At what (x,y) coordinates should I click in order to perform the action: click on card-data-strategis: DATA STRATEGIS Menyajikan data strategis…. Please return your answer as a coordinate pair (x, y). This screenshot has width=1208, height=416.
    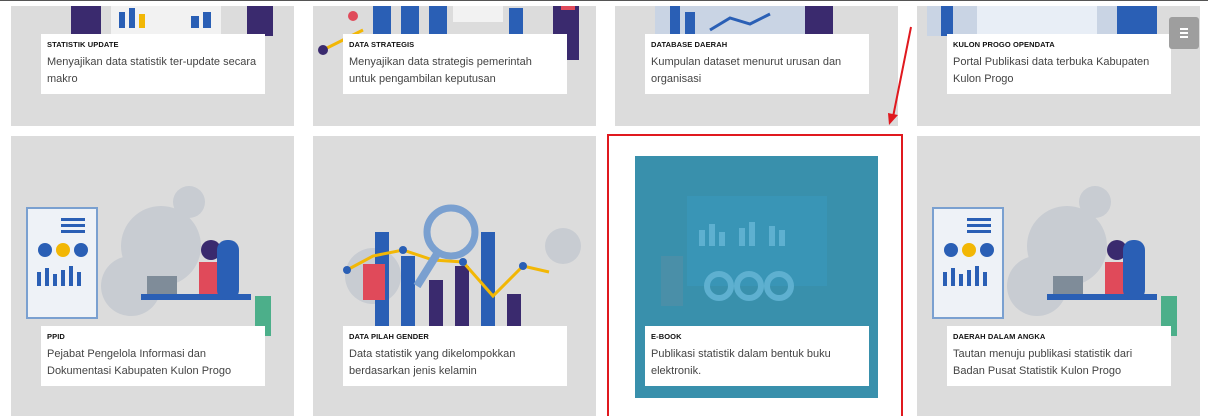
    Looking at the image, I should click on (454, 63).